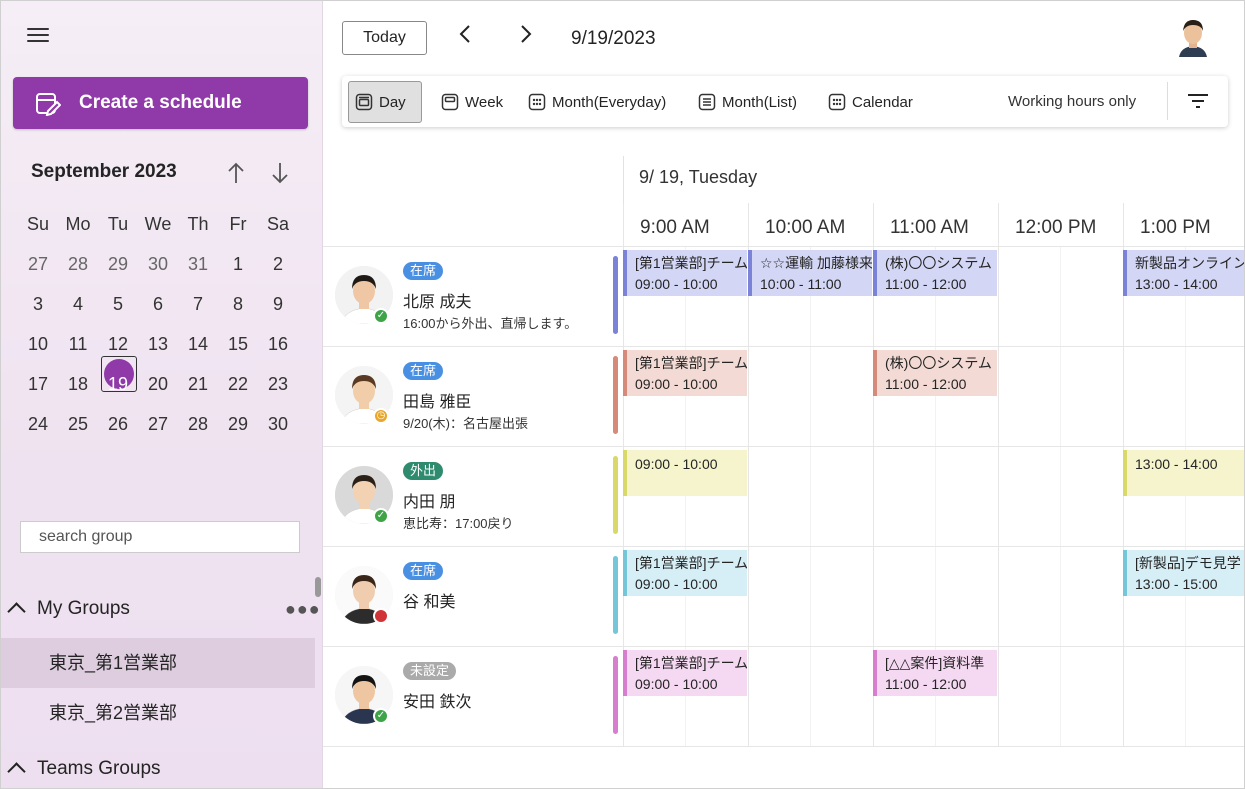 The width and height of the screenshot is (1245, 789). Describe the element at coordinates (1060, 496) in the screenshot. I see `half-hour-gridline` at that location.